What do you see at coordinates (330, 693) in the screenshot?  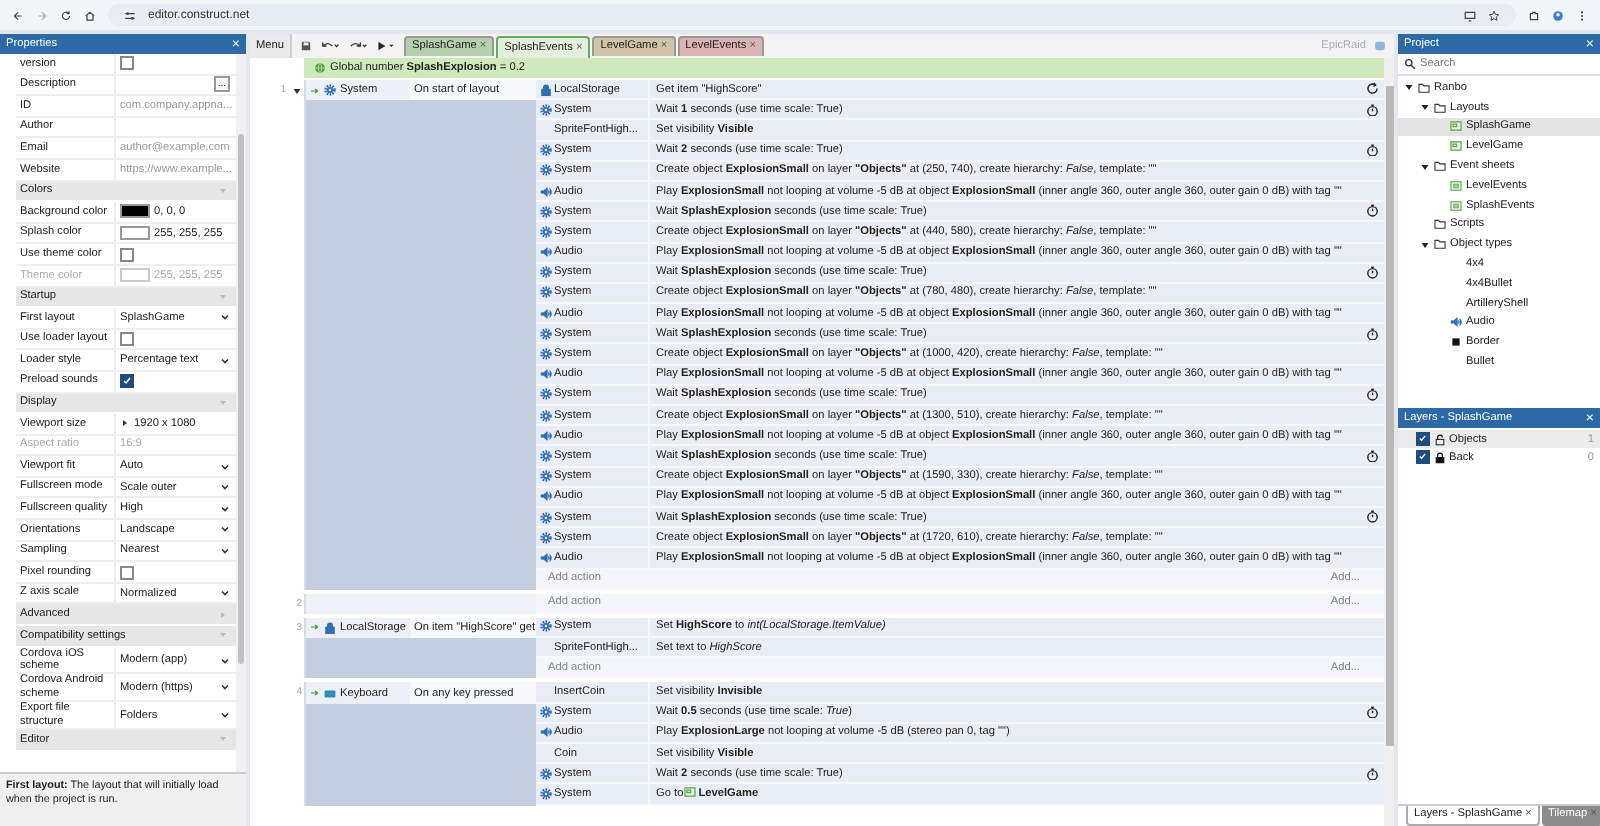 I see `keyboard-icon` at bounding box center [330, 693].